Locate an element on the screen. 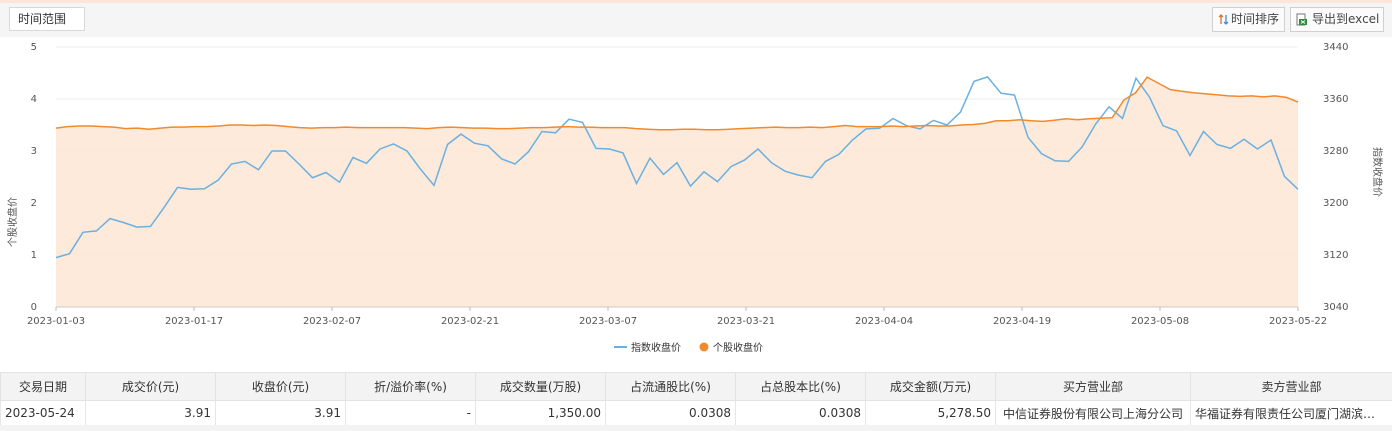  y-right-tick-label: 3360 is located at coordinates (1335, 99).